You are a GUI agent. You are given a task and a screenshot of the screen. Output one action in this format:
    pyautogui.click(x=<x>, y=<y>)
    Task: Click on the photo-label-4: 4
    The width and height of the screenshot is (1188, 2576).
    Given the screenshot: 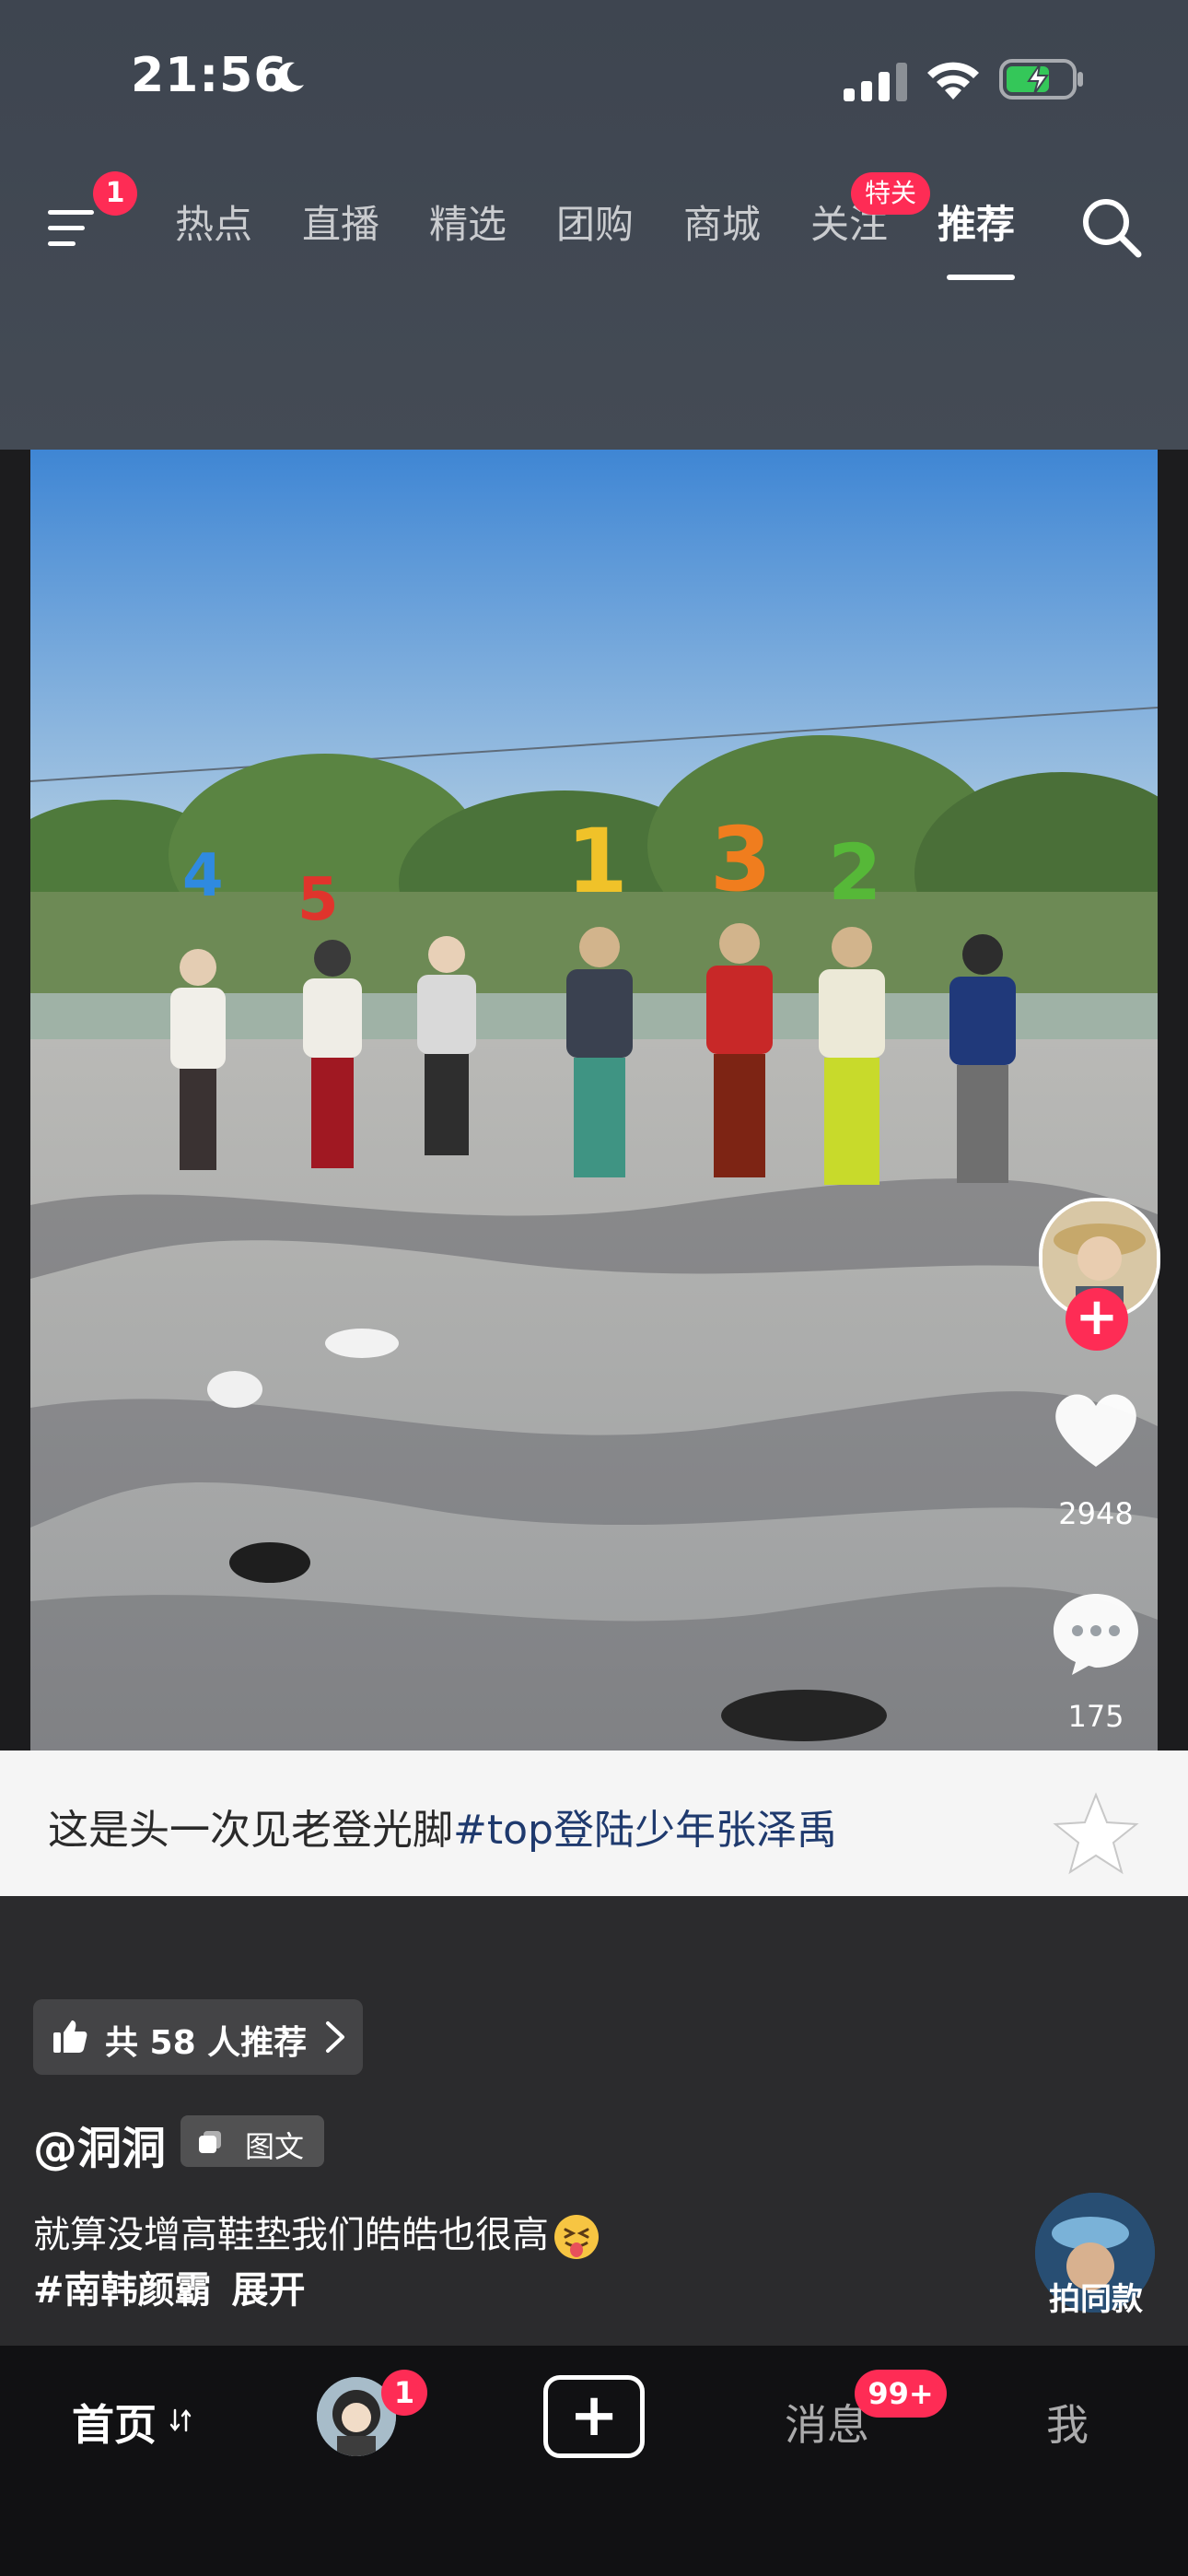 What is the action you would take?
    pyautogui.click(x=203, y=876)
    